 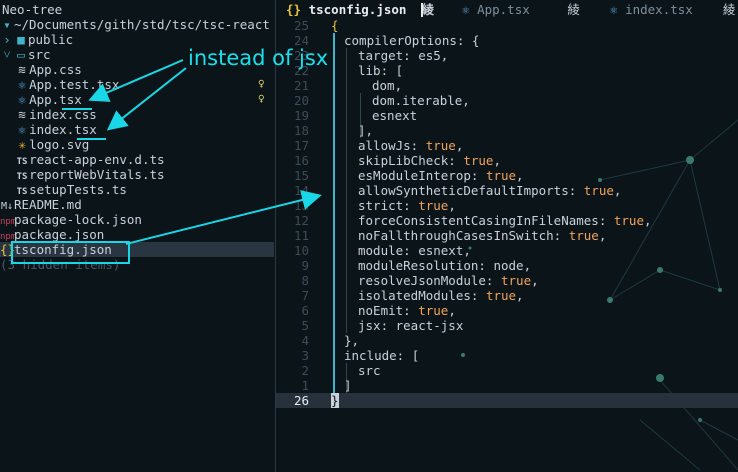 I want to click on annotation-label: instead of jsx, so click(x=258, y=58).